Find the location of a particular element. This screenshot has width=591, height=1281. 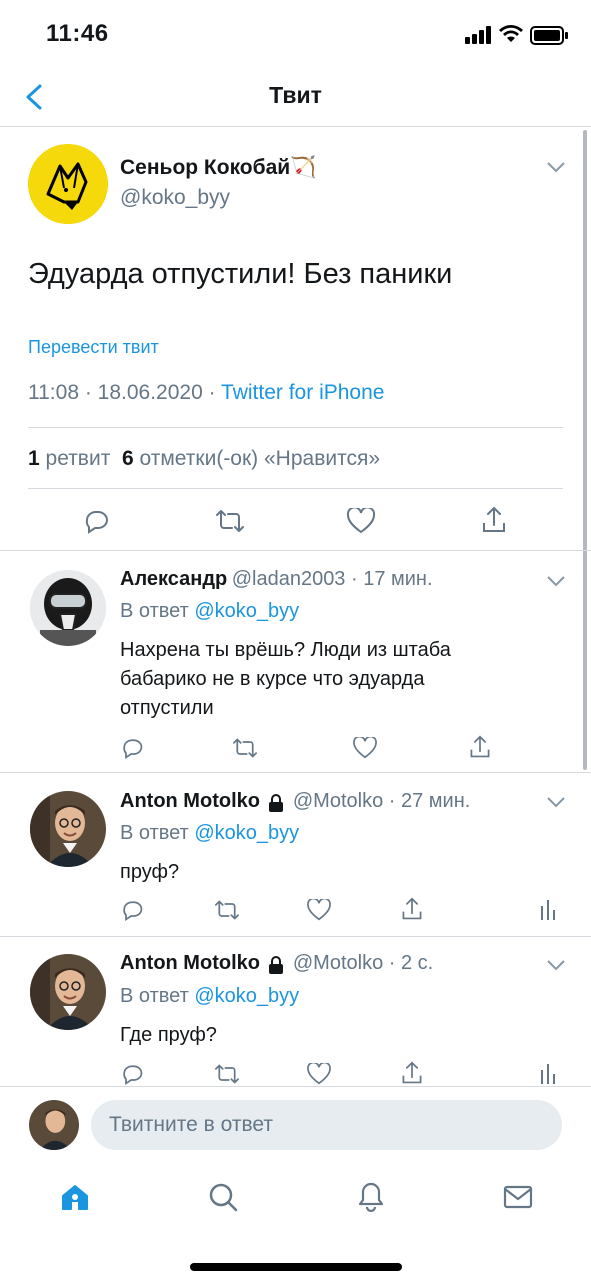

reply-text-line: пруф? is located at coordinates (150, 872).